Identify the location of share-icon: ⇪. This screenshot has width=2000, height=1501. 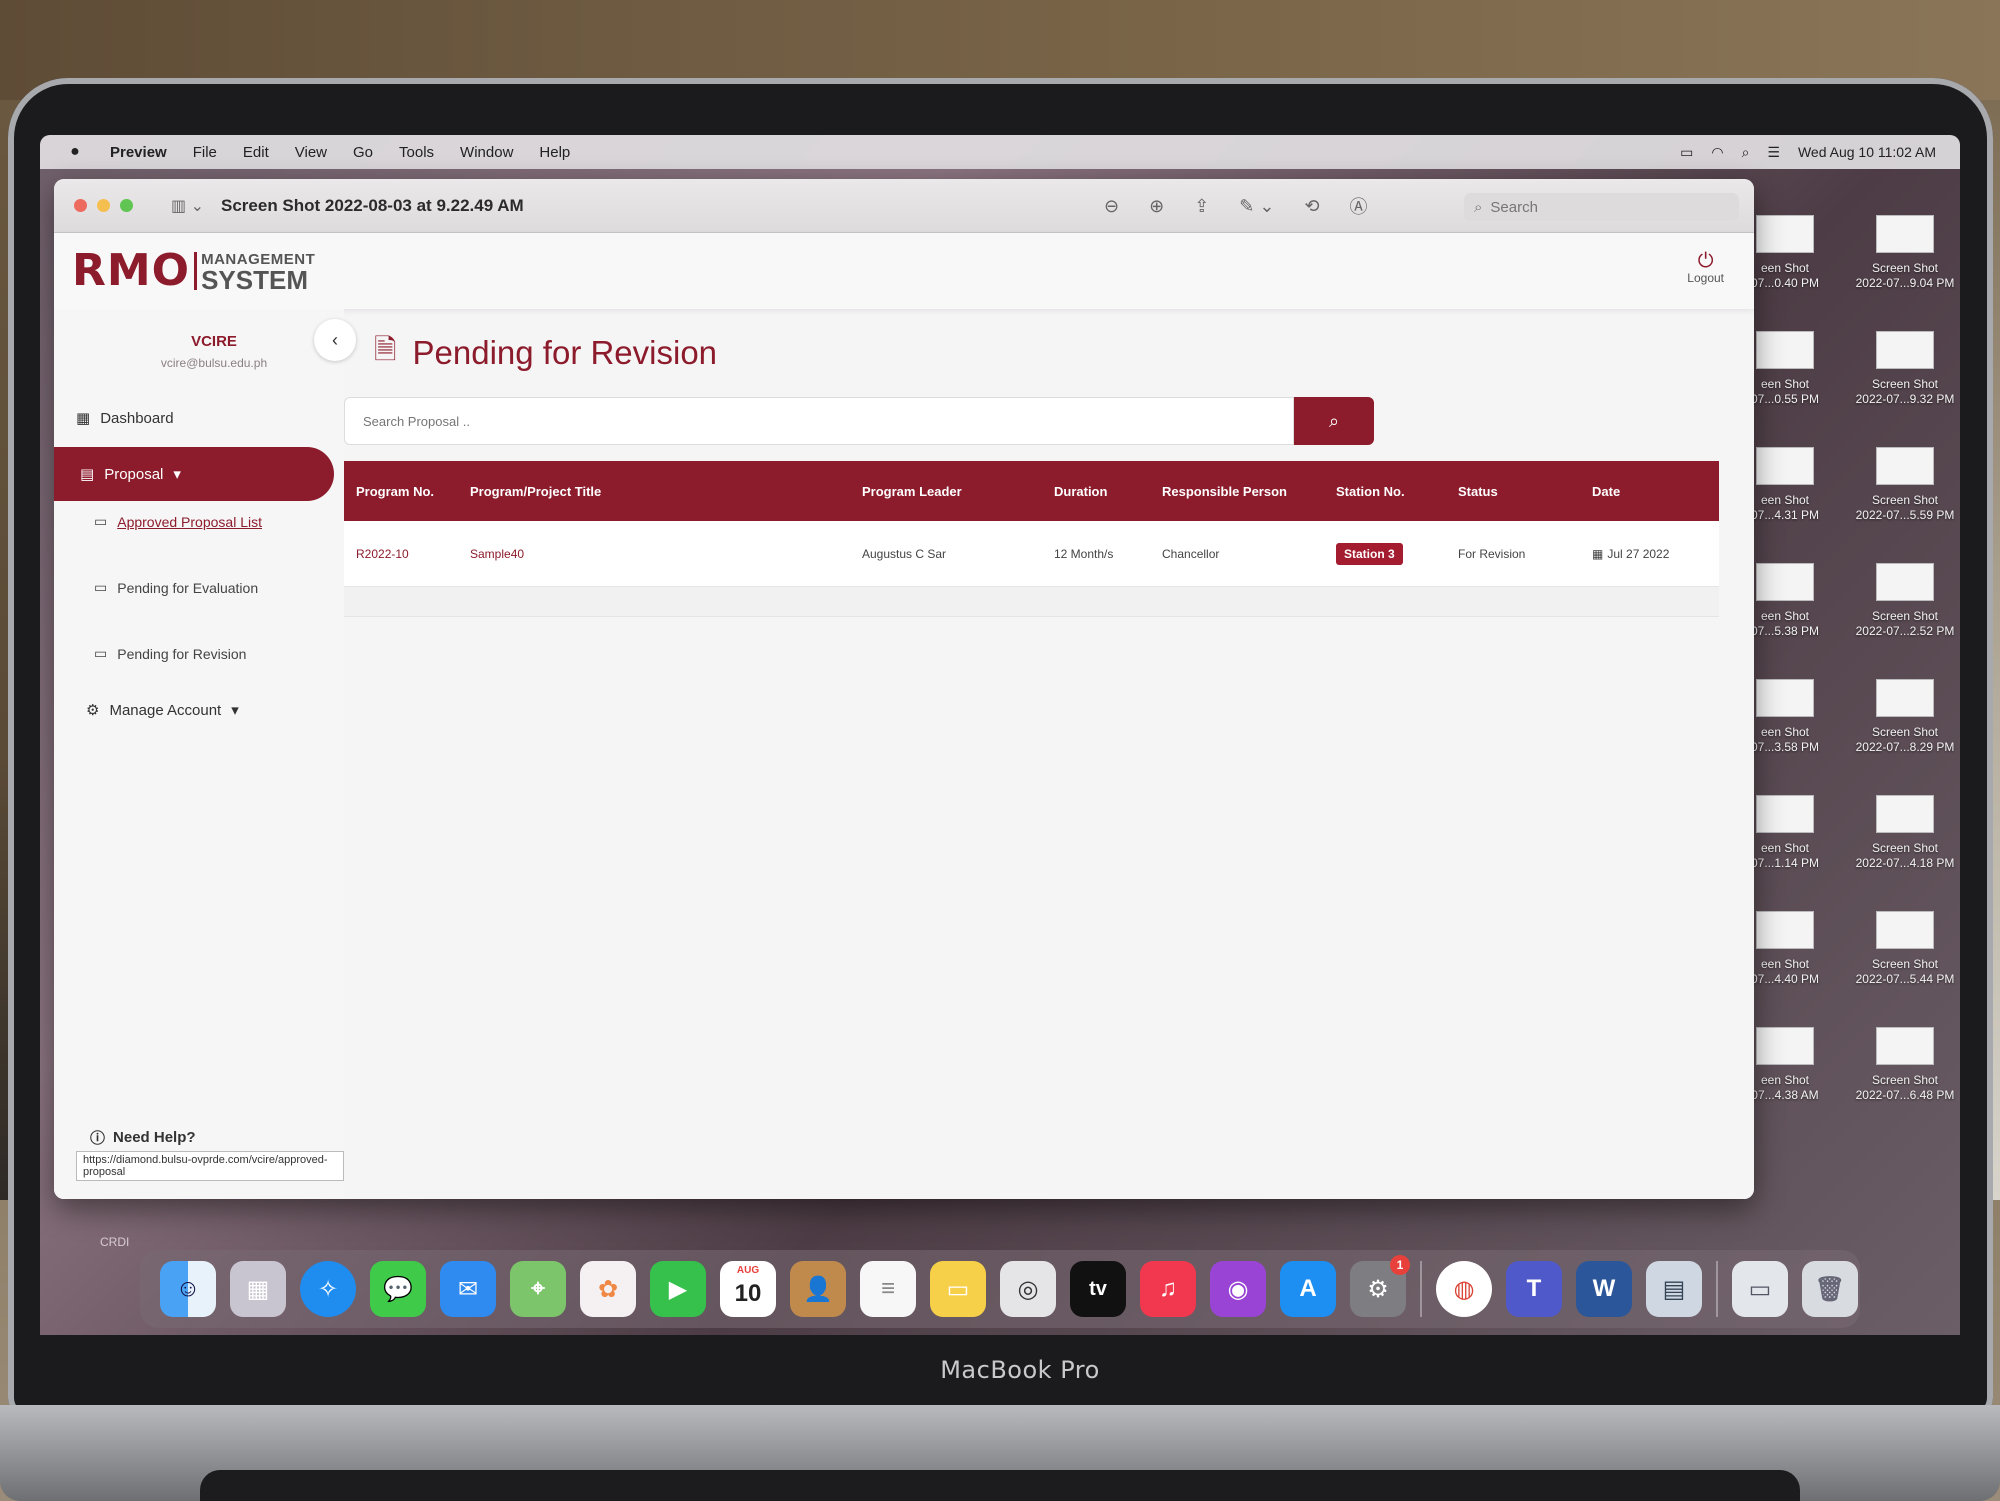
(1201, 206).